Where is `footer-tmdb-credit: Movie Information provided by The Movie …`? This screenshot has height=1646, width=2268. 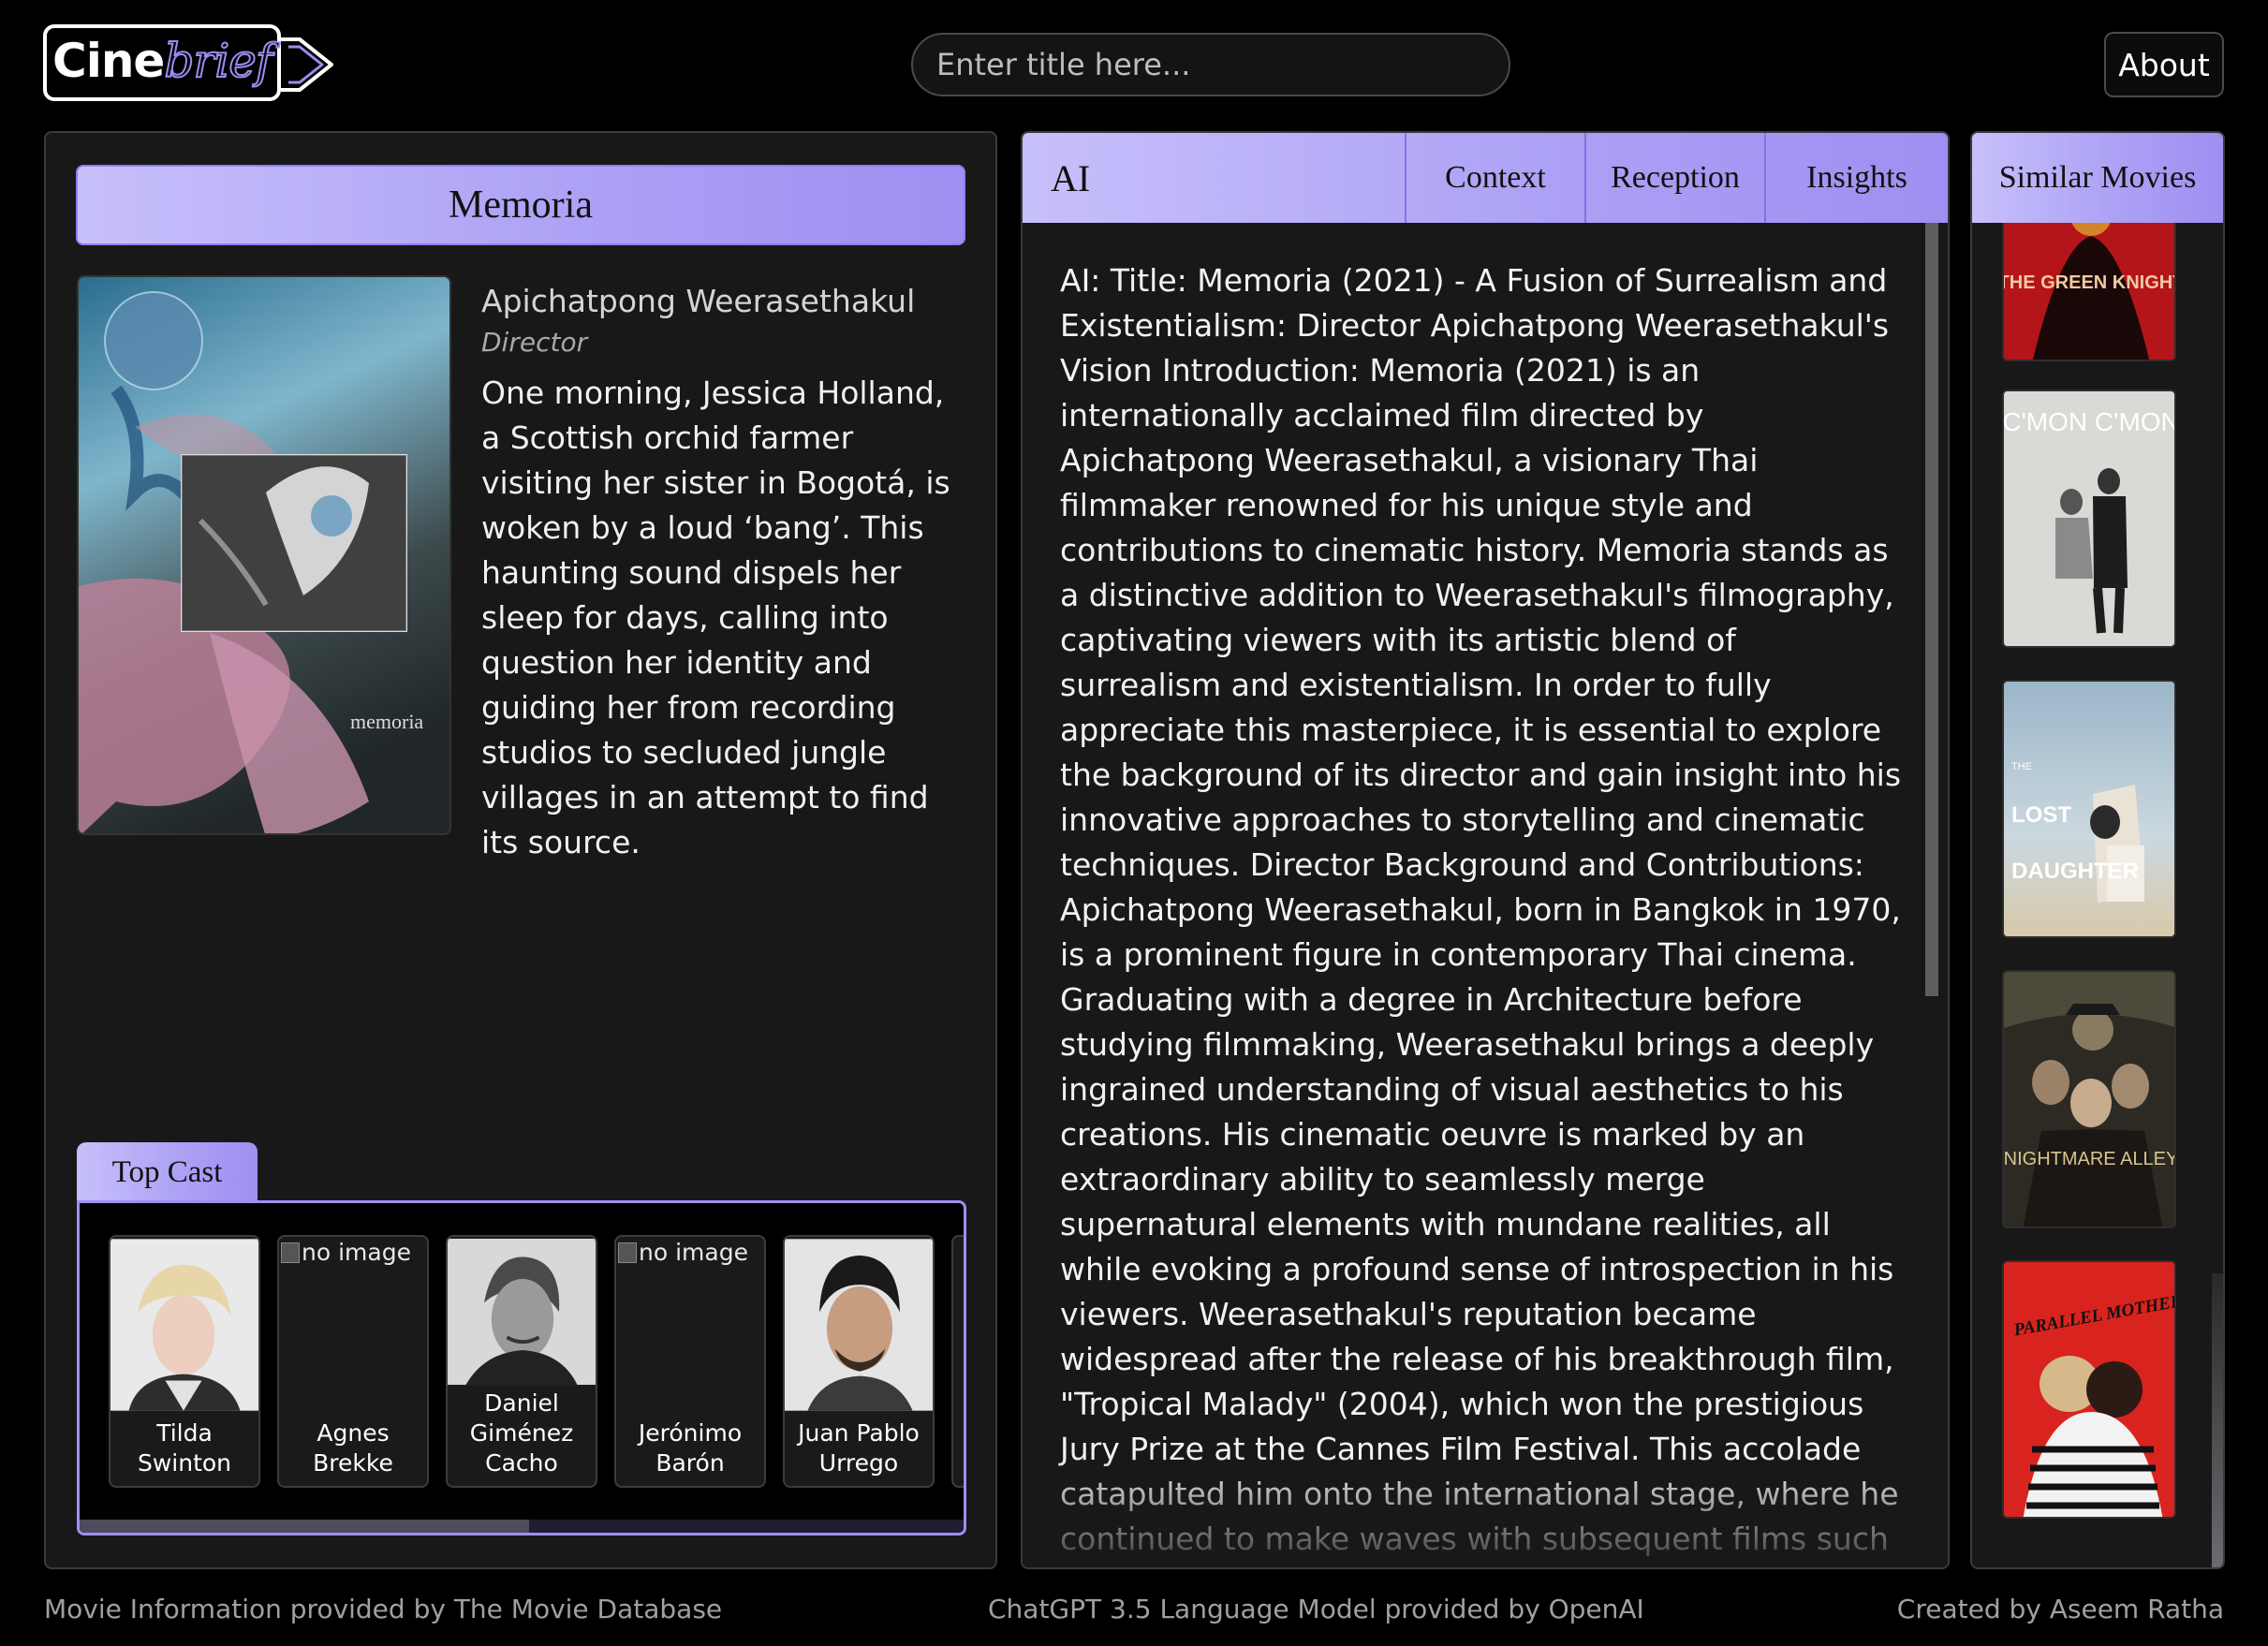 footer-tmdb-credit: Movie Information provided by The Movie … is located at coordinates (383, 1609).